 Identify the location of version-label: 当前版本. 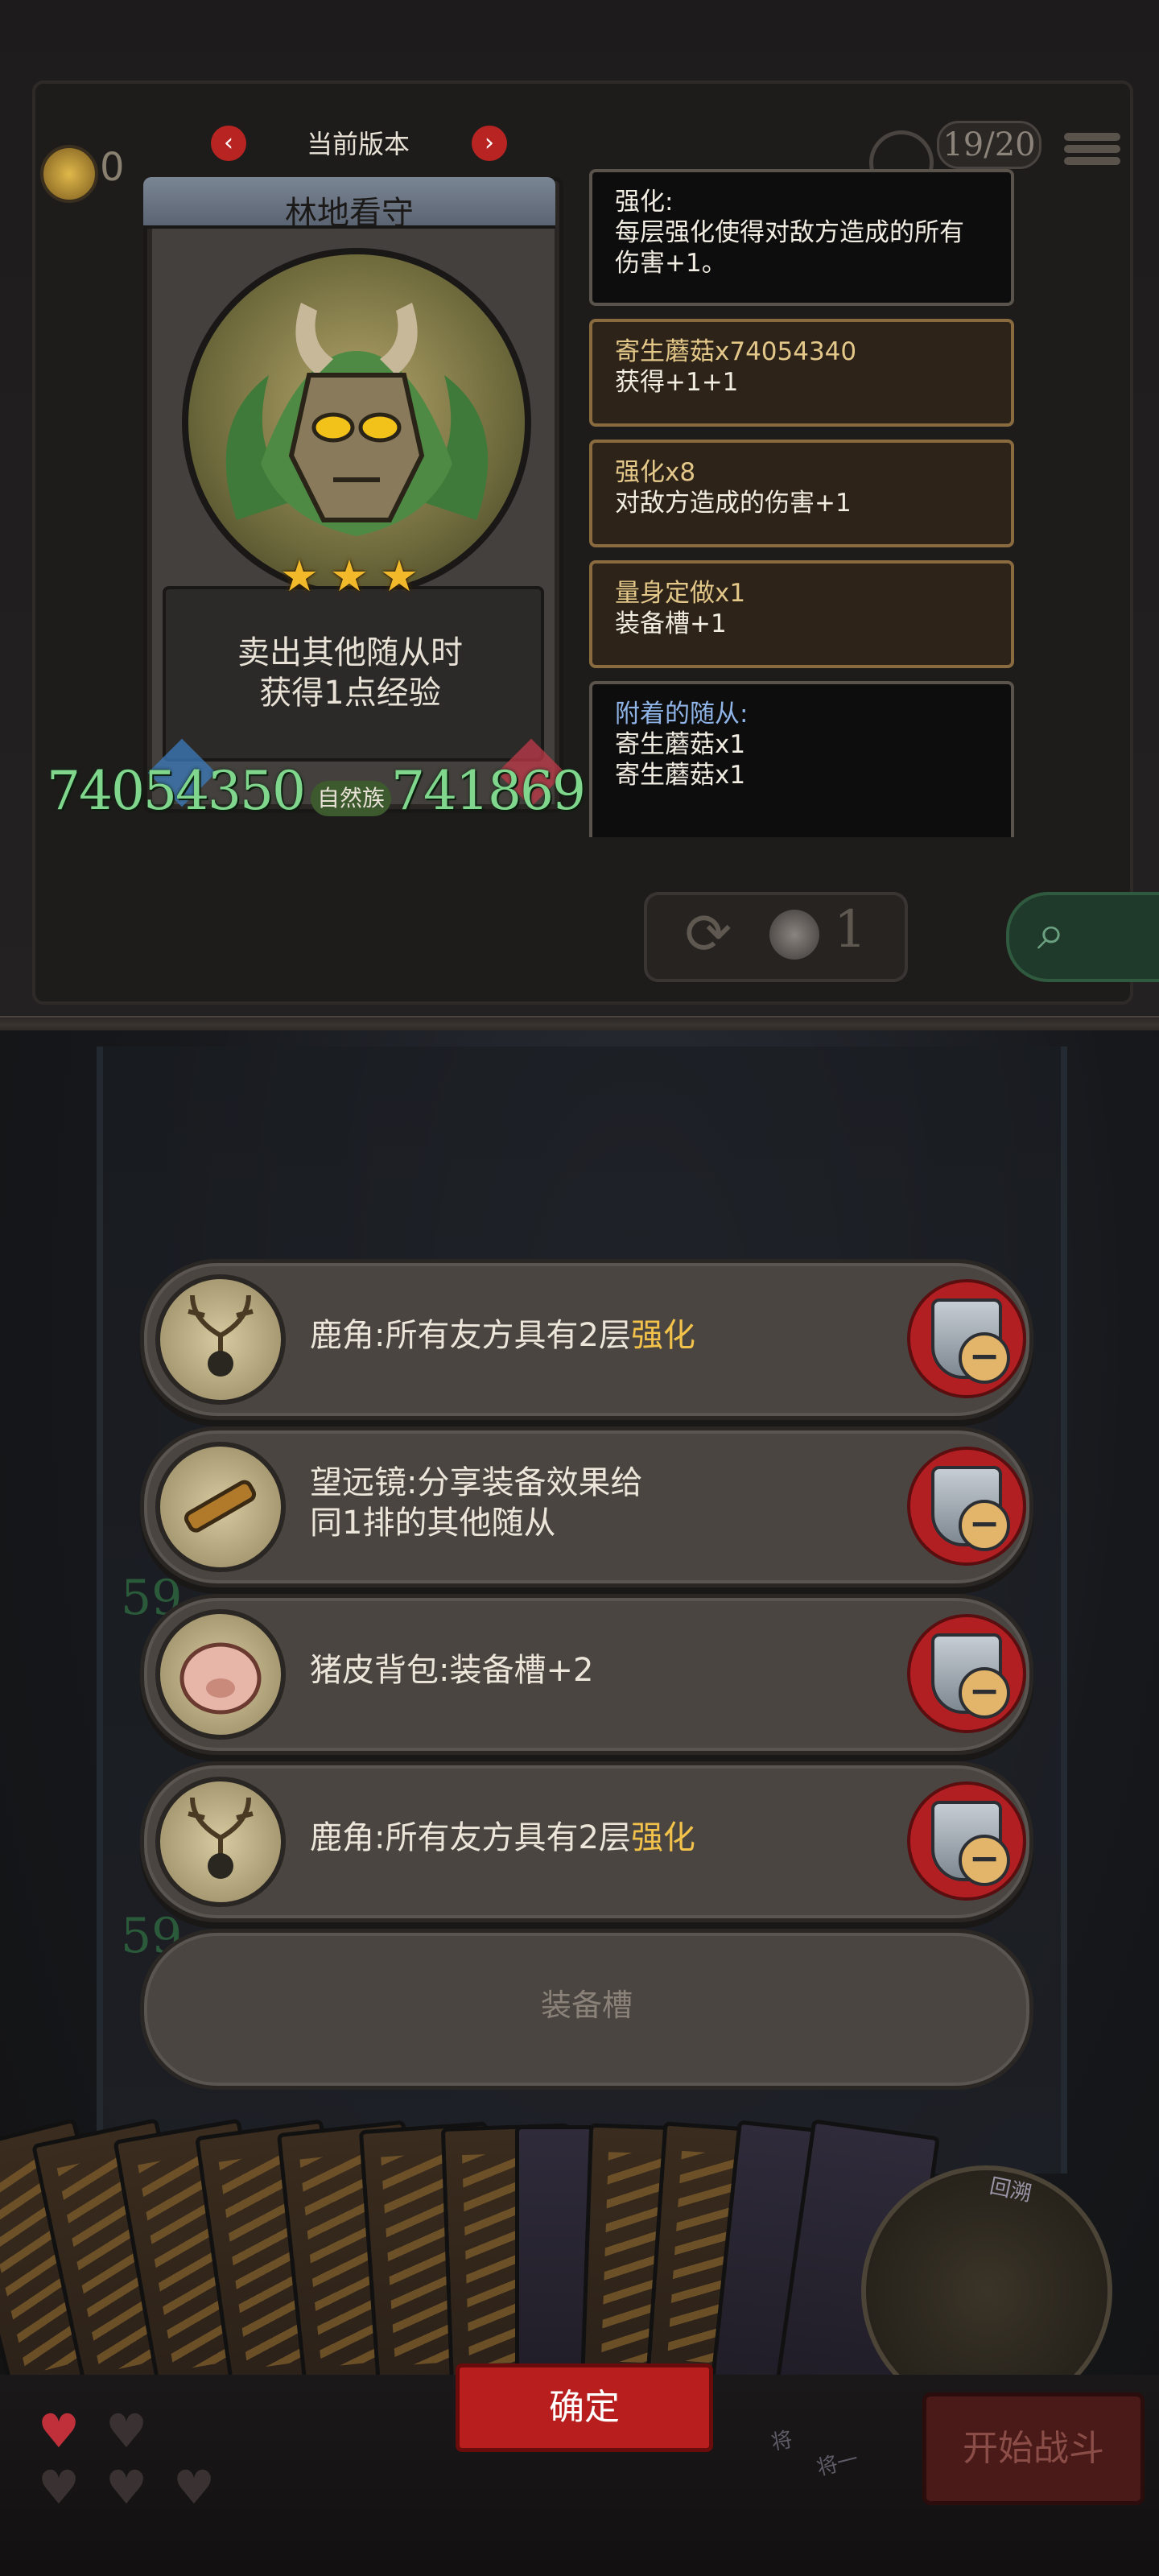
(358, 144).